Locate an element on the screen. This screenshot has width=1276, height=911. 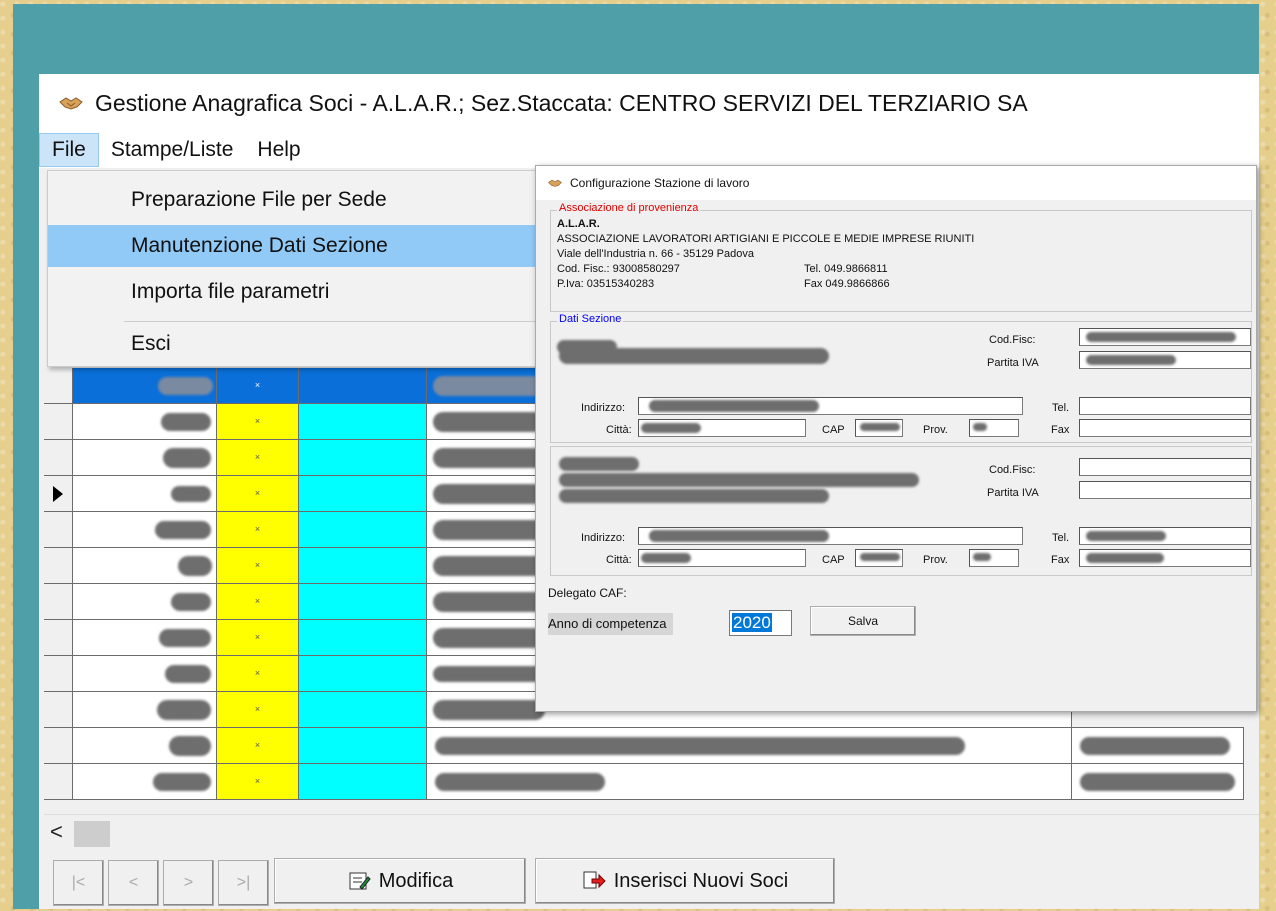
horizontal-scrollbar: < is located at coordinates (651, 832).